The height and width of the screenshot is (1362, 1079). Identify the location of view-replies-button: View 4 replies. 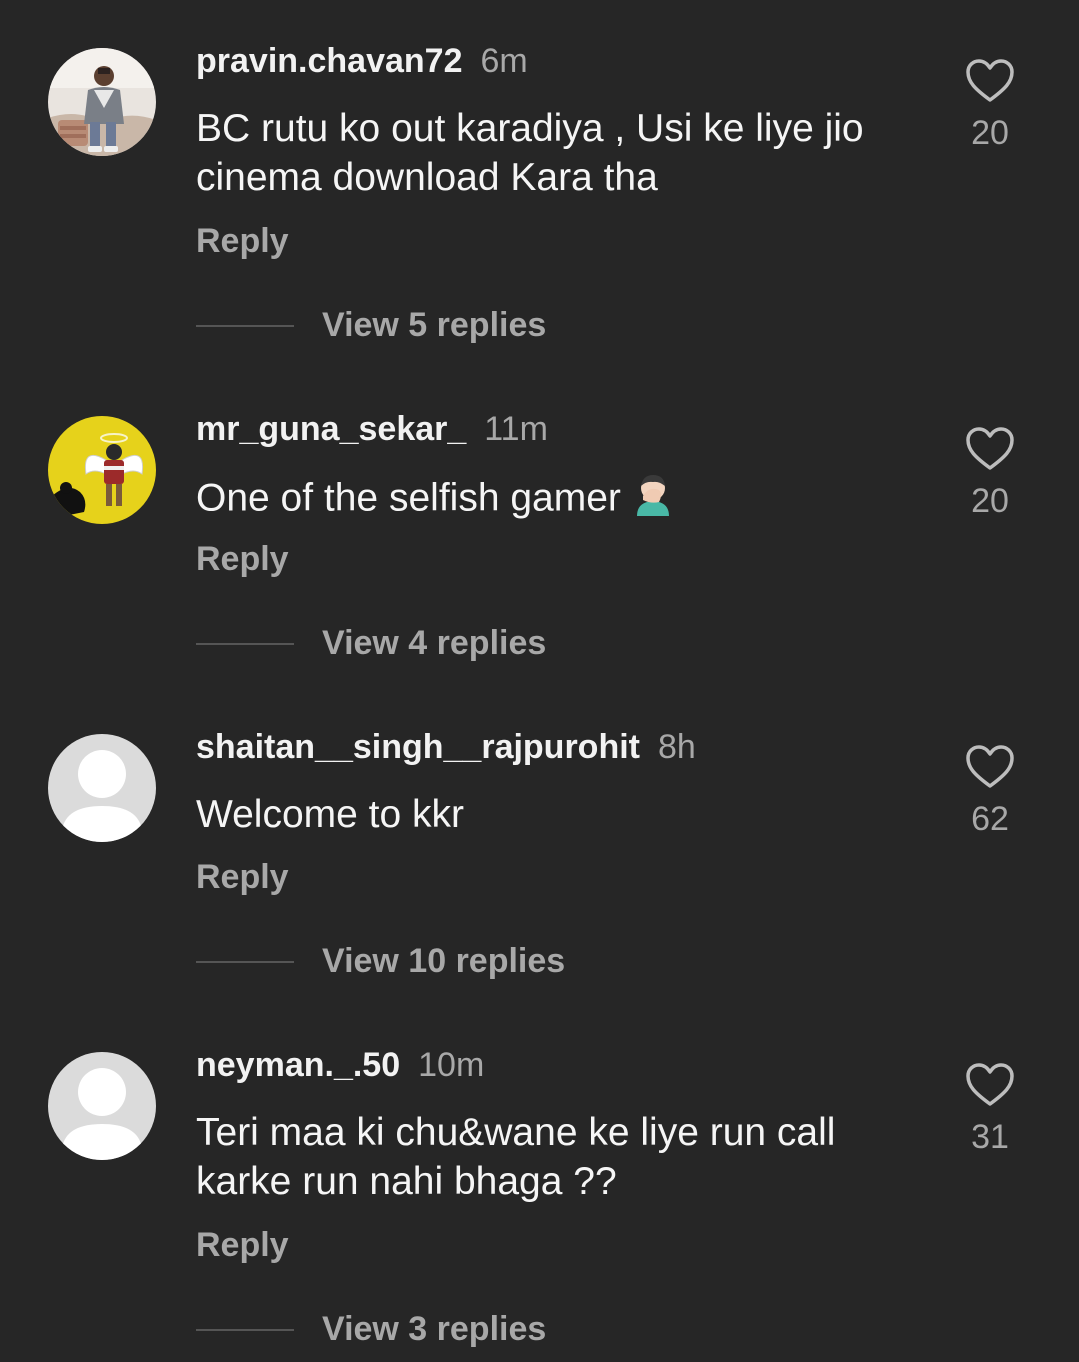
(371, 643).